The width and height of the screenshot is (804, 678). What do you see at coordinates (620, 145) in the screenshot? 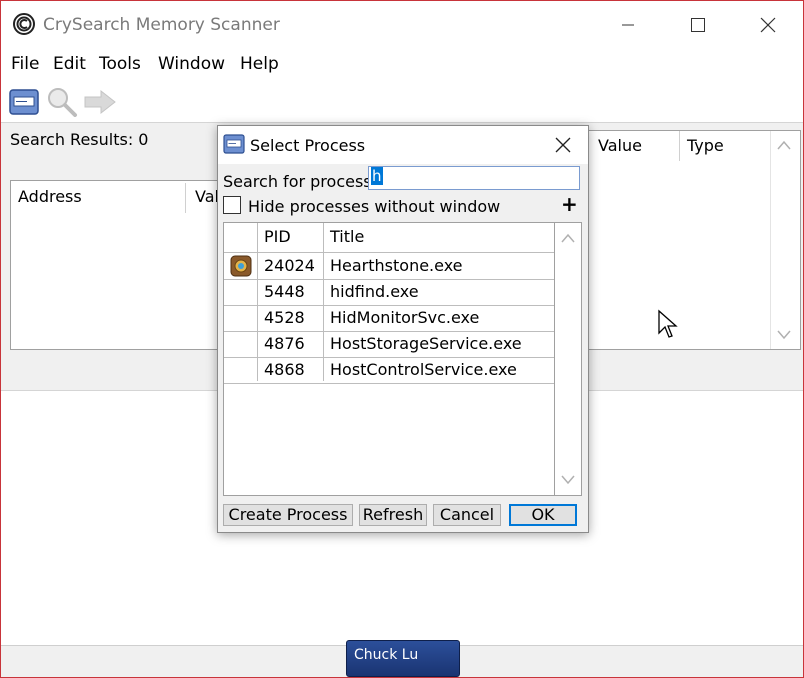
I see `value-column-header-right: Value` at bounding box center [620, 145].